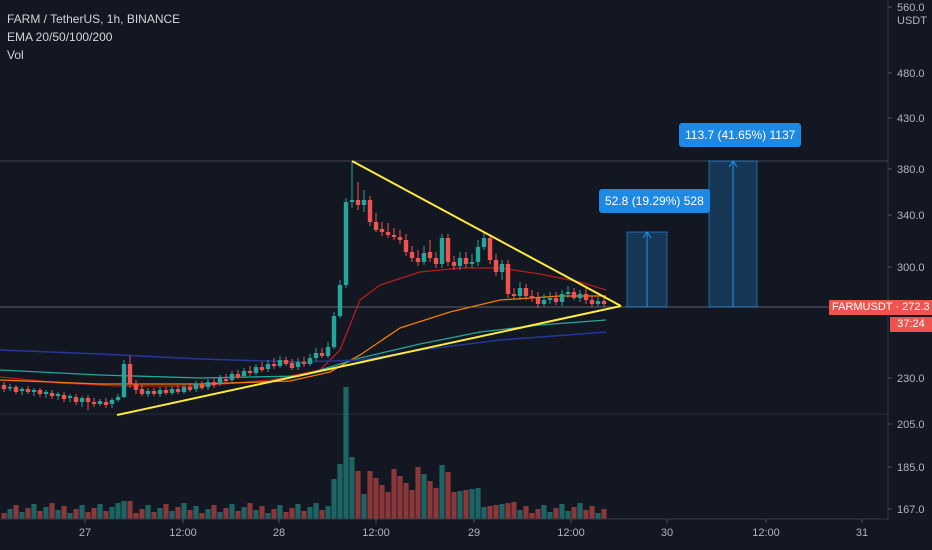 The height and width of the screenshot is (550, 932). I want to click on currency-label: USDT, so click(912, 21).